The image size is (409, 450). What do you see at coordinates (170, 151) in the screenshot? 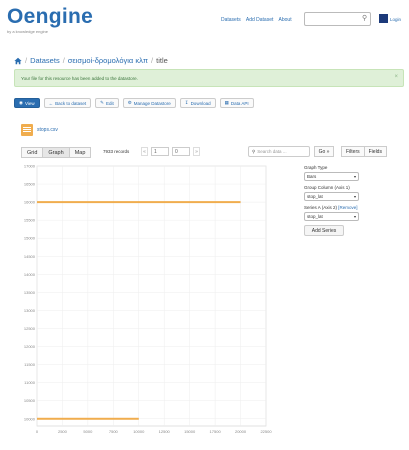
I see `pager: « 1 0 »` at bounding box center [170, 151].